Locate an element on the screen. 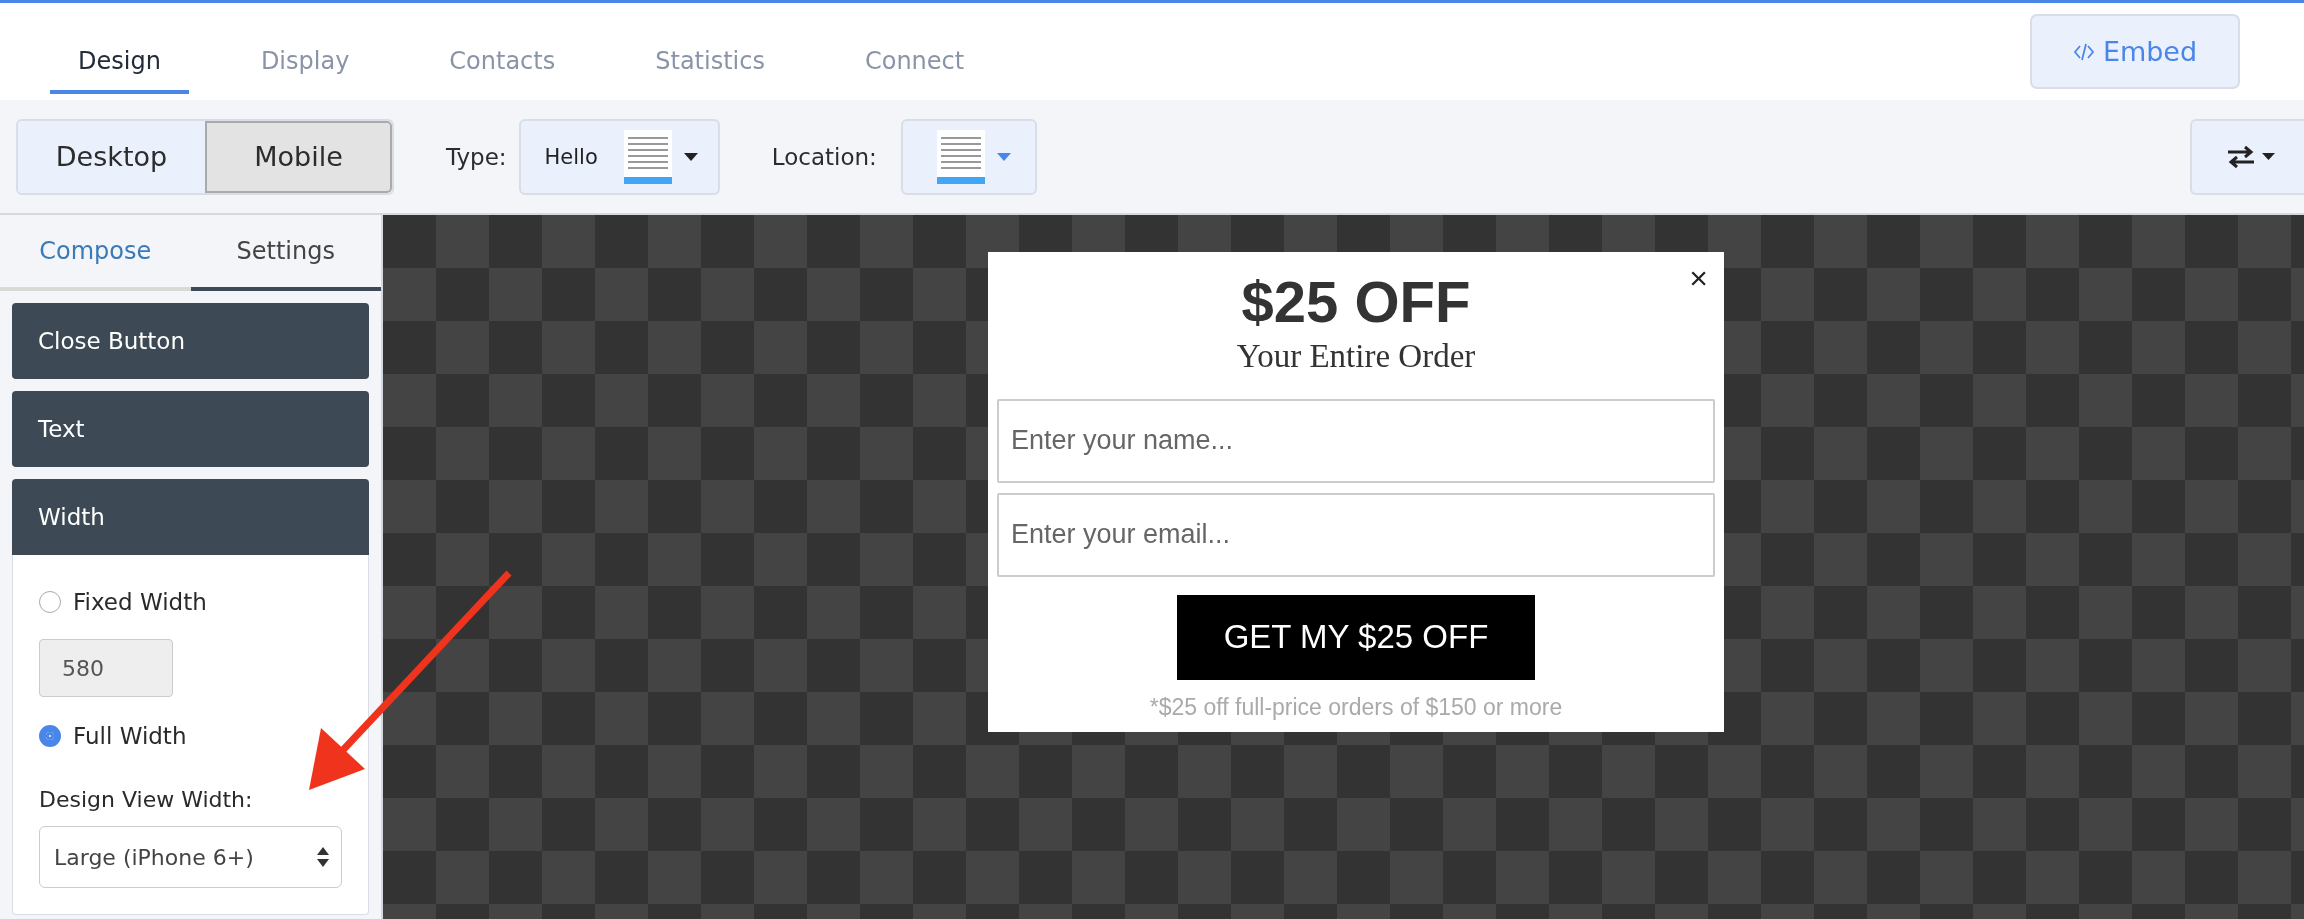 This screenshot has height=919, width=2304. design-view-width-select: Large (iPhone 6+) is located at coordinates (190, 857).